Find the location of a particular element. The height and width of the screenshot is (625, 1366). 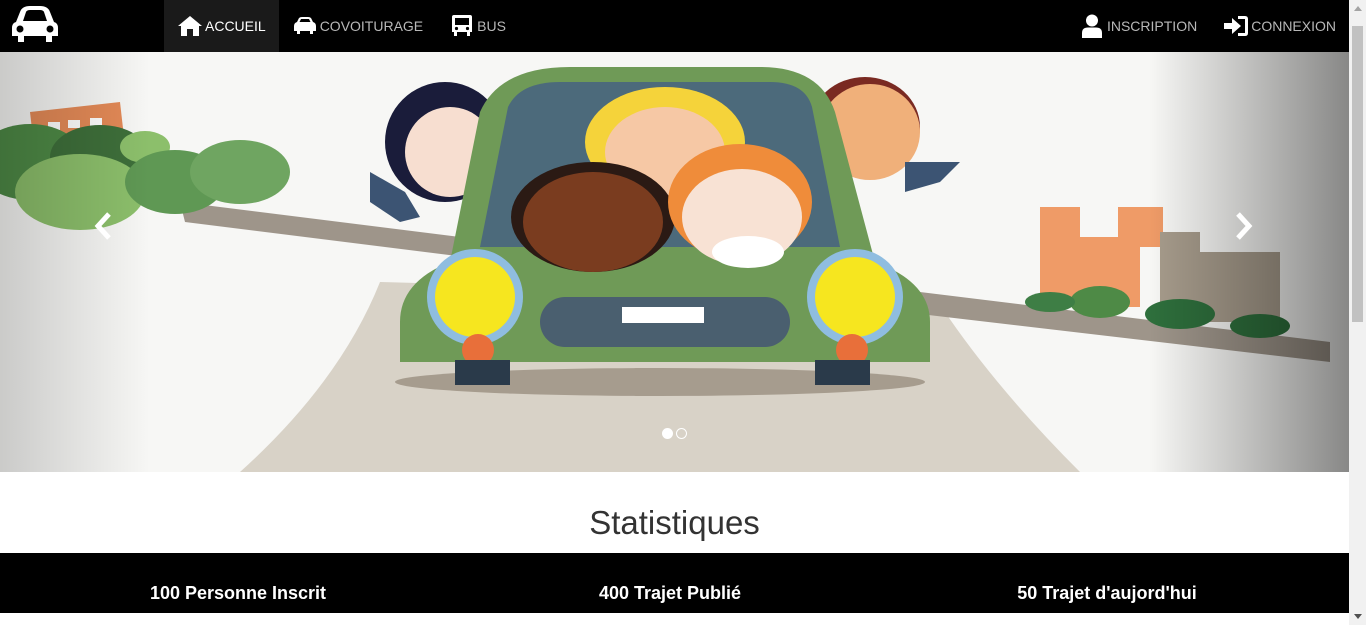

nav-inscription-label: INSCRIPTION is located at coordinates (1152, 26).